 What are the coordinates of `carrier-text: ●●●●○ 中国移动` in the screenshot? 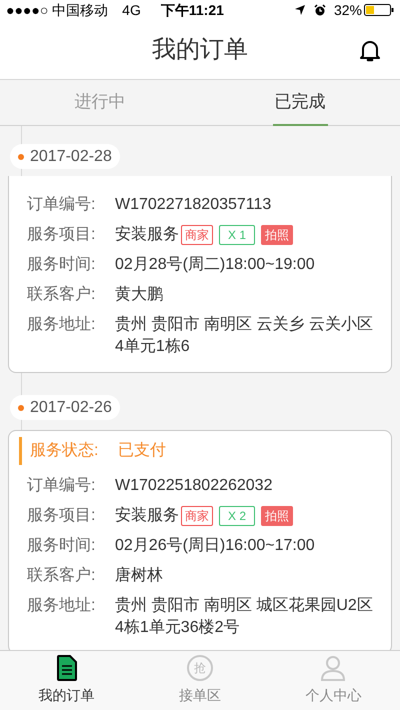 It's located at (57, 10).